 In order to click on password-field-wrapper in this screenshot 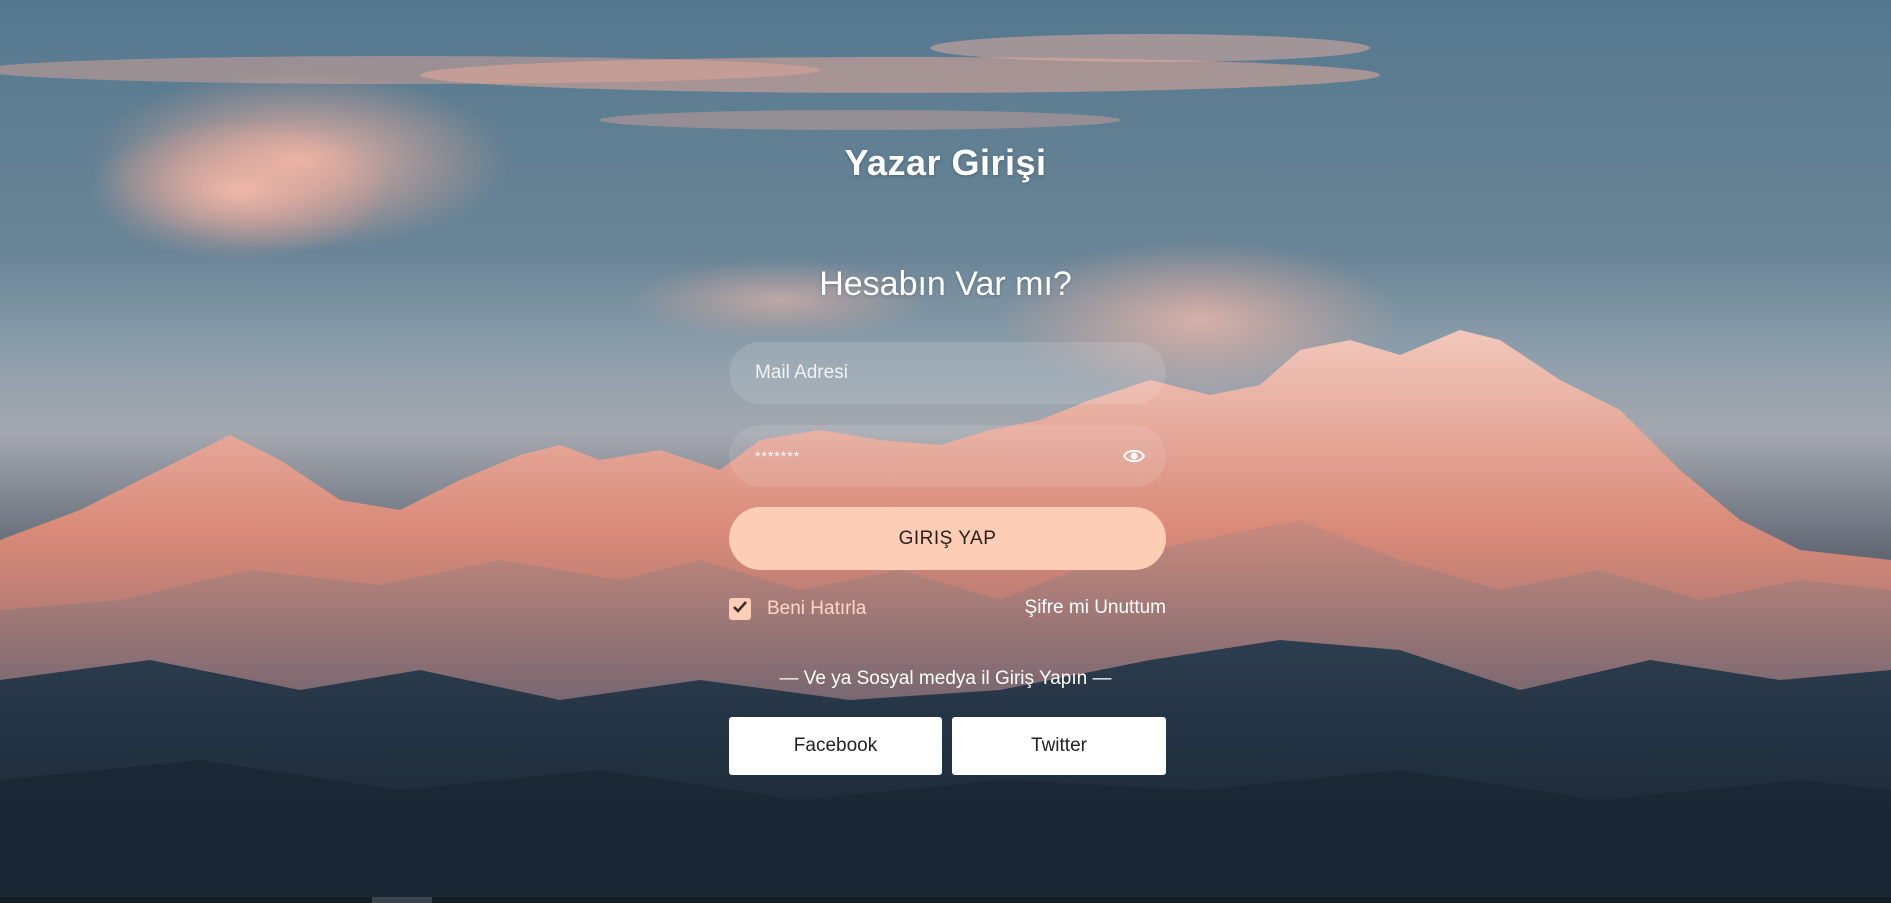, I will do `click(947, 456)`.